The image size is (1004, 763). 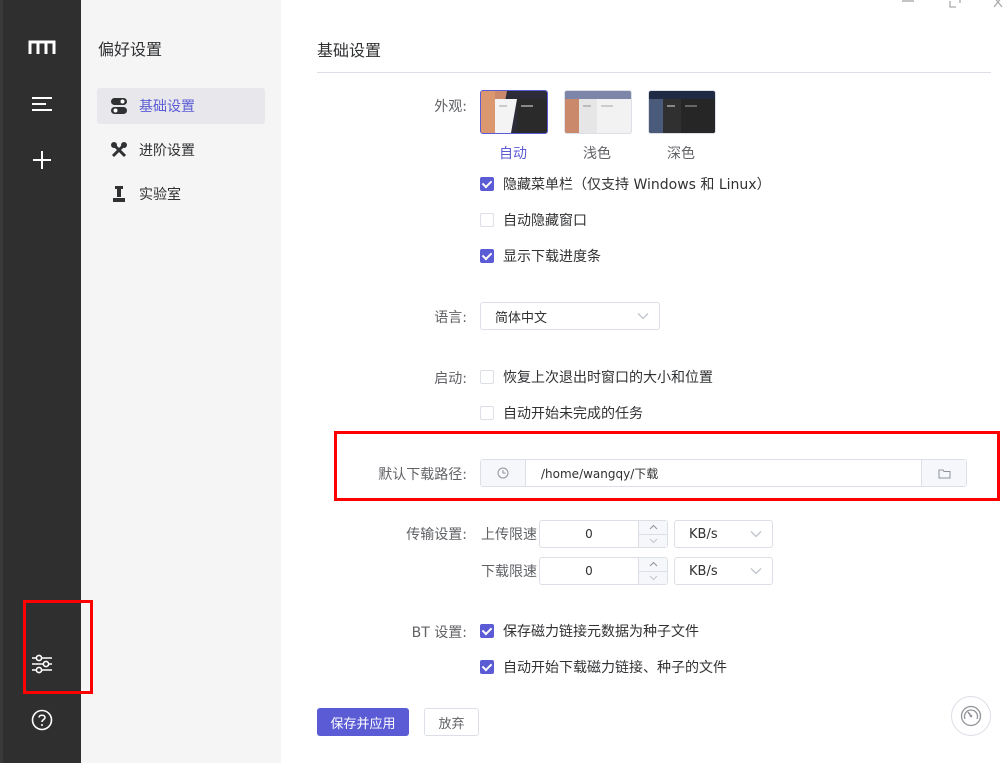 What do you see at coordinates (998, 6) in the screenshot?
I see `close-icon` at bounding box center [998, 6].